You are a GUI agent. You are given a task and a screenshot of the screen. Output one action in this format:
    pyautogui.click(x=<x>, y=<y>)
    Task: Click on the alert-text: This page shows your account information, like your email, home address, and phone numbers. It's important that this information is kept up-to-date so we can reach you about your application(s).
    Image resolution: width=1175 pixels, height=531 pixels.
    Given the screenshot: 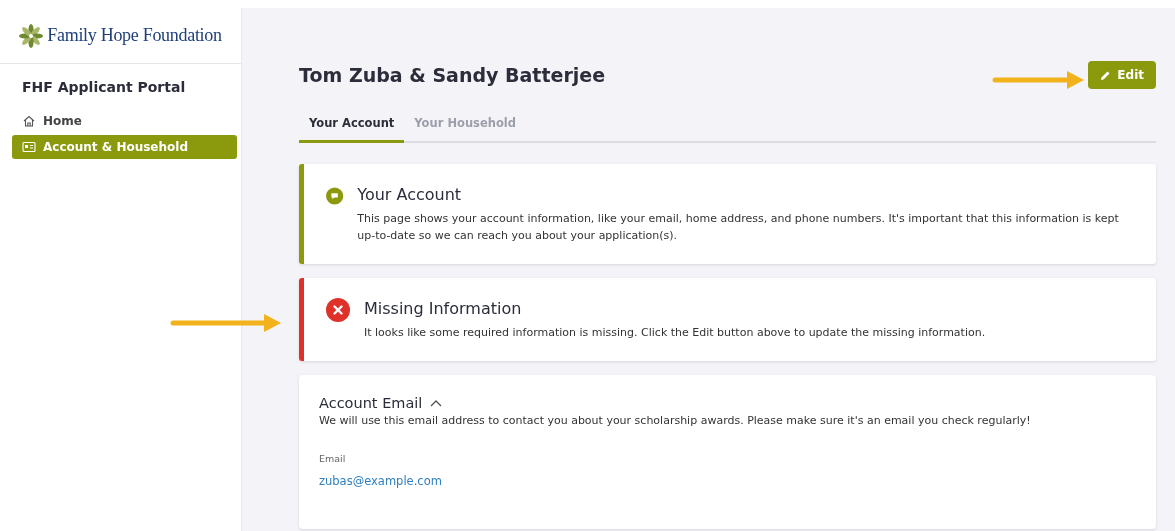 What is the action you would take?
    pyautogui.click(x=738, y=227)
    